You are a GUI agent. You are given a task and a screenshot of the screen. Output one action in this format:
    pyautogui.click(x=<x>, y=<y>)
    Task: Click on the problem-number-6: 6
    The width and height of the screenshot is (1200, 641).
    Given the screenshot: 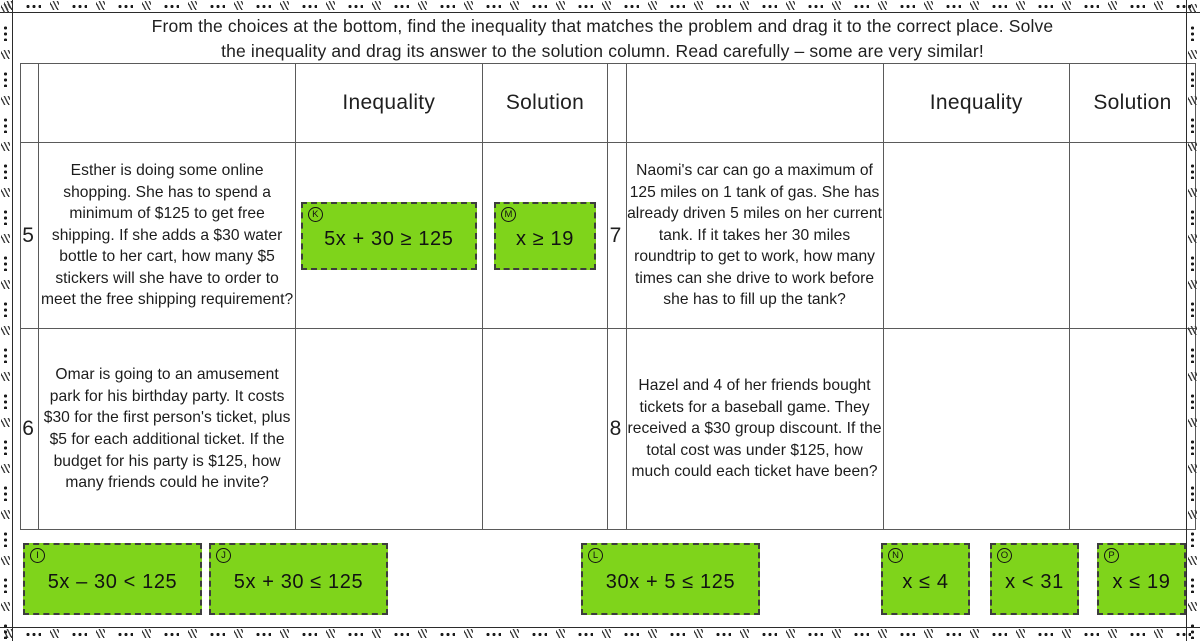 What is the action you would take?
    pyautogui.click(x=29, y=429)
    